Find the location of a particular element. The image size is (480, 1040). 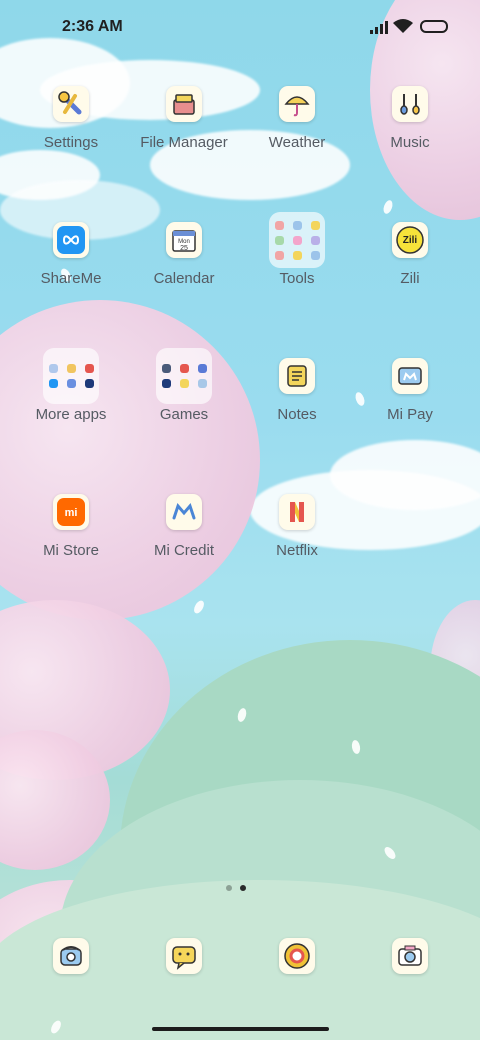

app-label: Mi Pay is located at coordinates (410, 414).